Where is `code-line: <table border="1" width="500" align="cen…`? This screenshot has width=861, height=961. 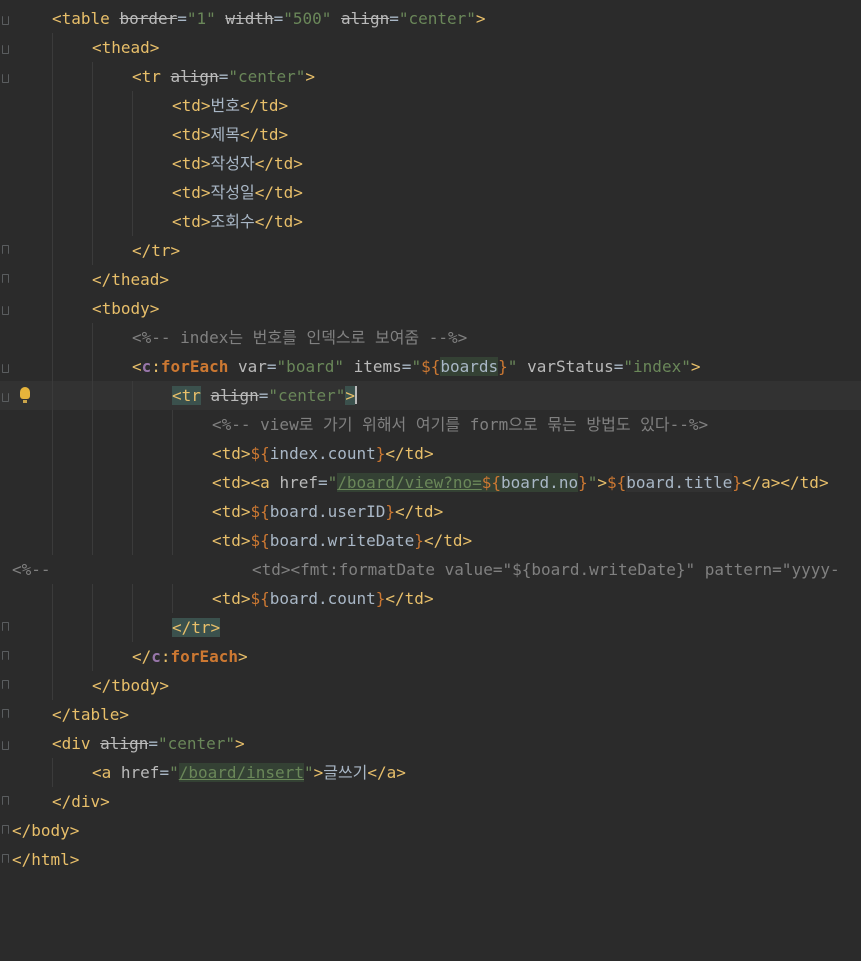 code-line: <table border="1" width="500" align="cen… is located at coordinates (430, 18).